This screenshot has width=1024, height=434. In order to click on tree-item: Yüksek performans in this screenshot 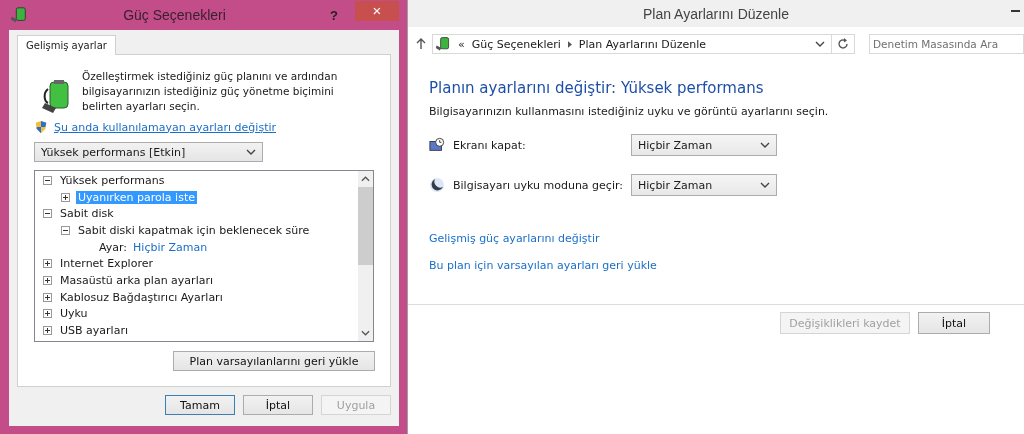, I will do `click(112, 180)`.